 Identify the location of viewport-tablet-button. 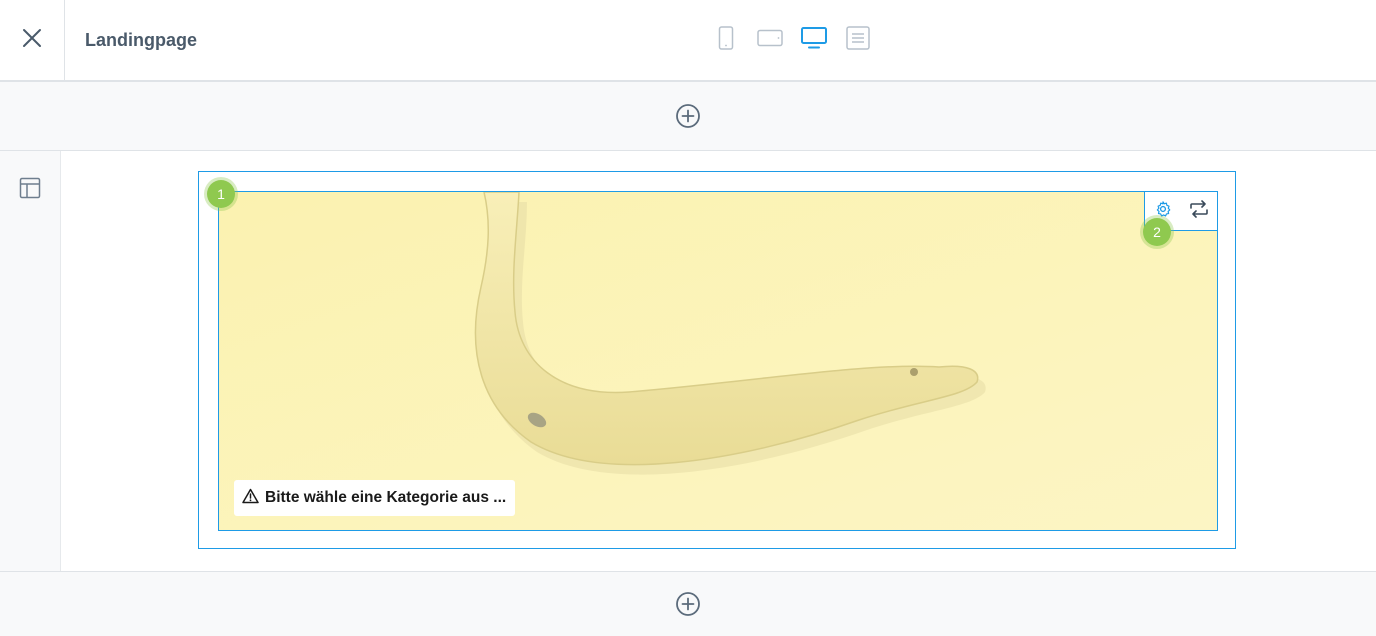
(769, 40).